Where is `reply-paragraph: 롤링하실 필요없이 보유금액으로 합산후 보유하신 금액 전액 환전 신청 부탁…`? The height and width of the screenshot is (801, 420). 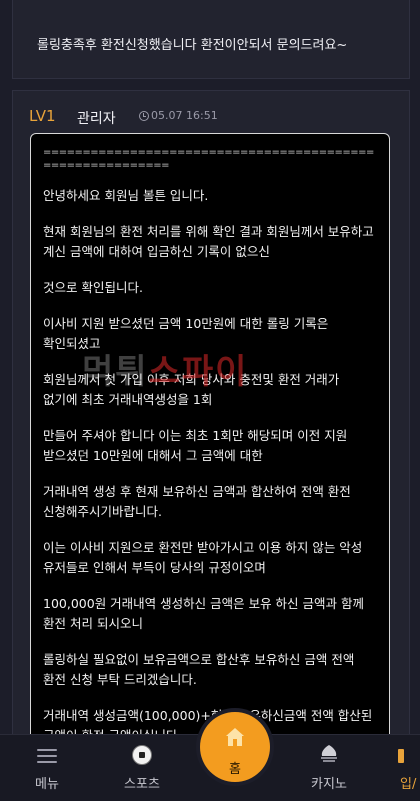 reply-paragraph: 롤링하실 필요없이 보유금액으로 합산후 보유하신 금액 전액 환전 신청 부탁… is located at coordinates (199, 669).